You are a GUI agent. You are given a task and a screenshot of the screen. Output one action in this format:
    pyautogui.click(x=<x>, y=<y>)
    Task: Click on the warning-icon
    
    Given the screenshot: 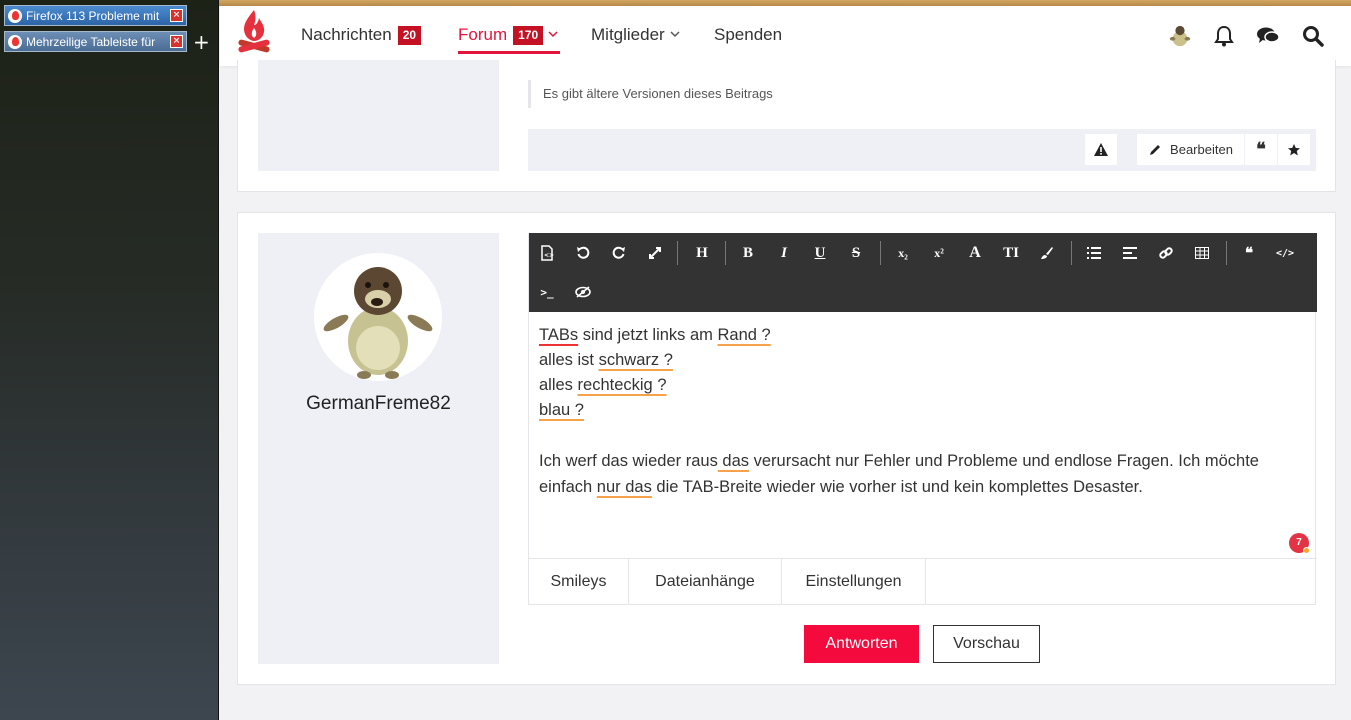 What is the action you would take?
    pyautogui.click(x=1101, y=149)
    